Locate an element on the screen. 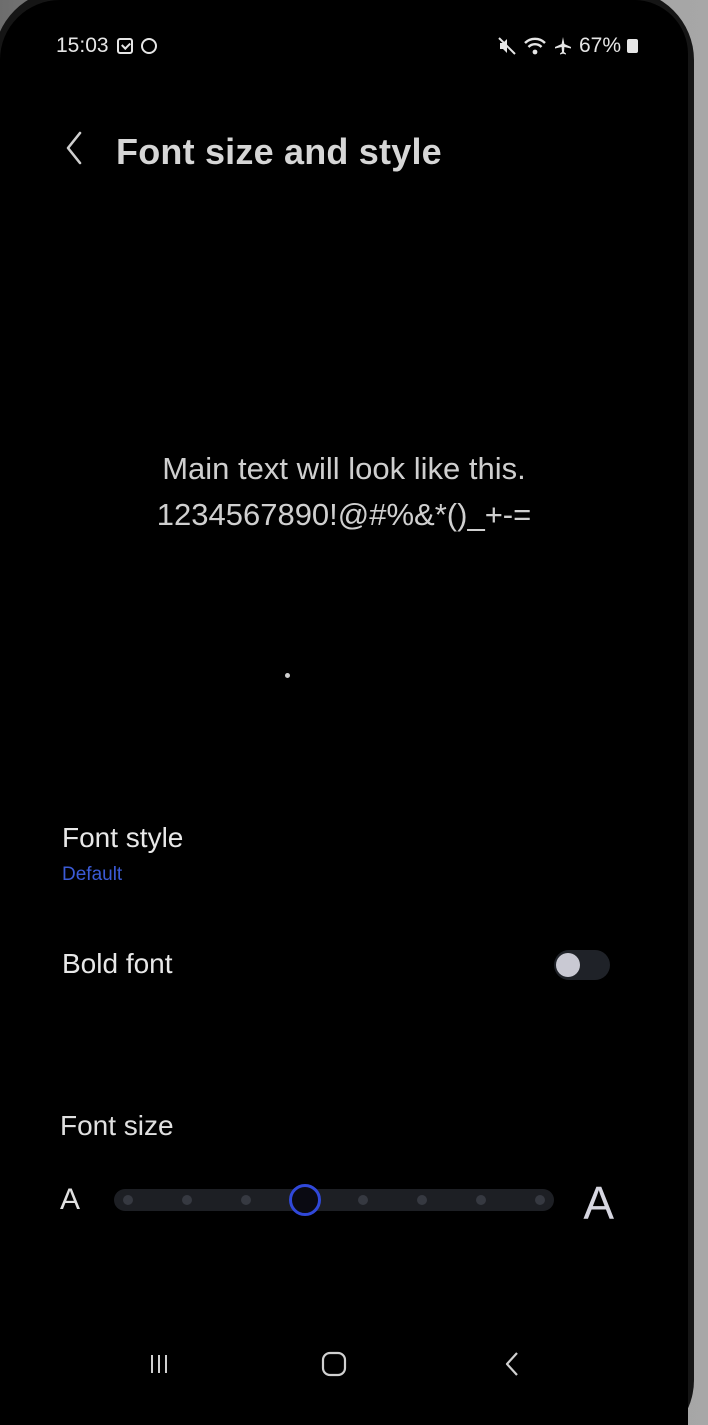  recents-button is located at coordinates (159, 1364).